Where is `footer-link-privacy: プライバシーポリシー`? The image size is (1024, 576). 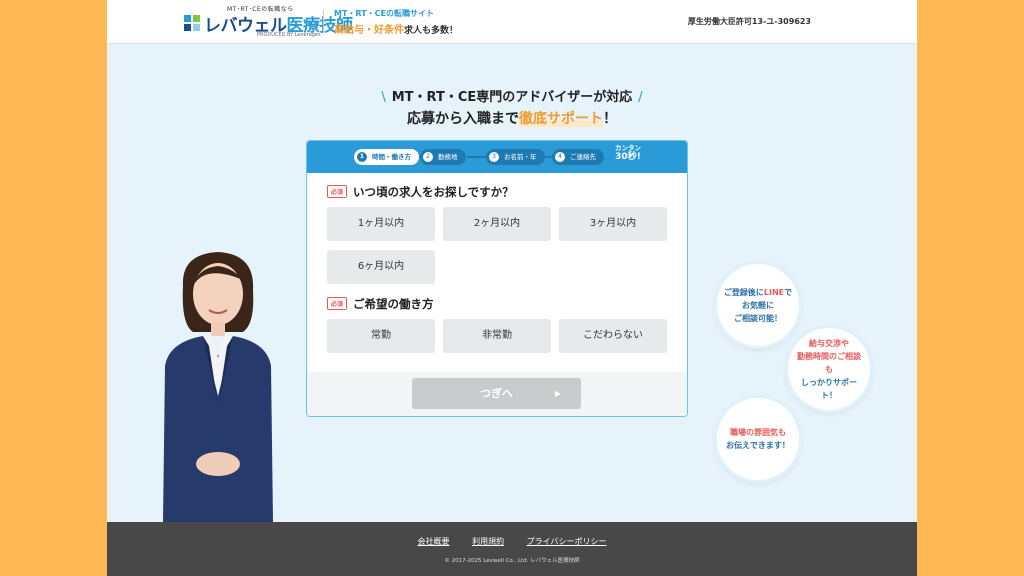 footer-link-privacy: プライバシーポリシー is located at coordinates (567, 541).